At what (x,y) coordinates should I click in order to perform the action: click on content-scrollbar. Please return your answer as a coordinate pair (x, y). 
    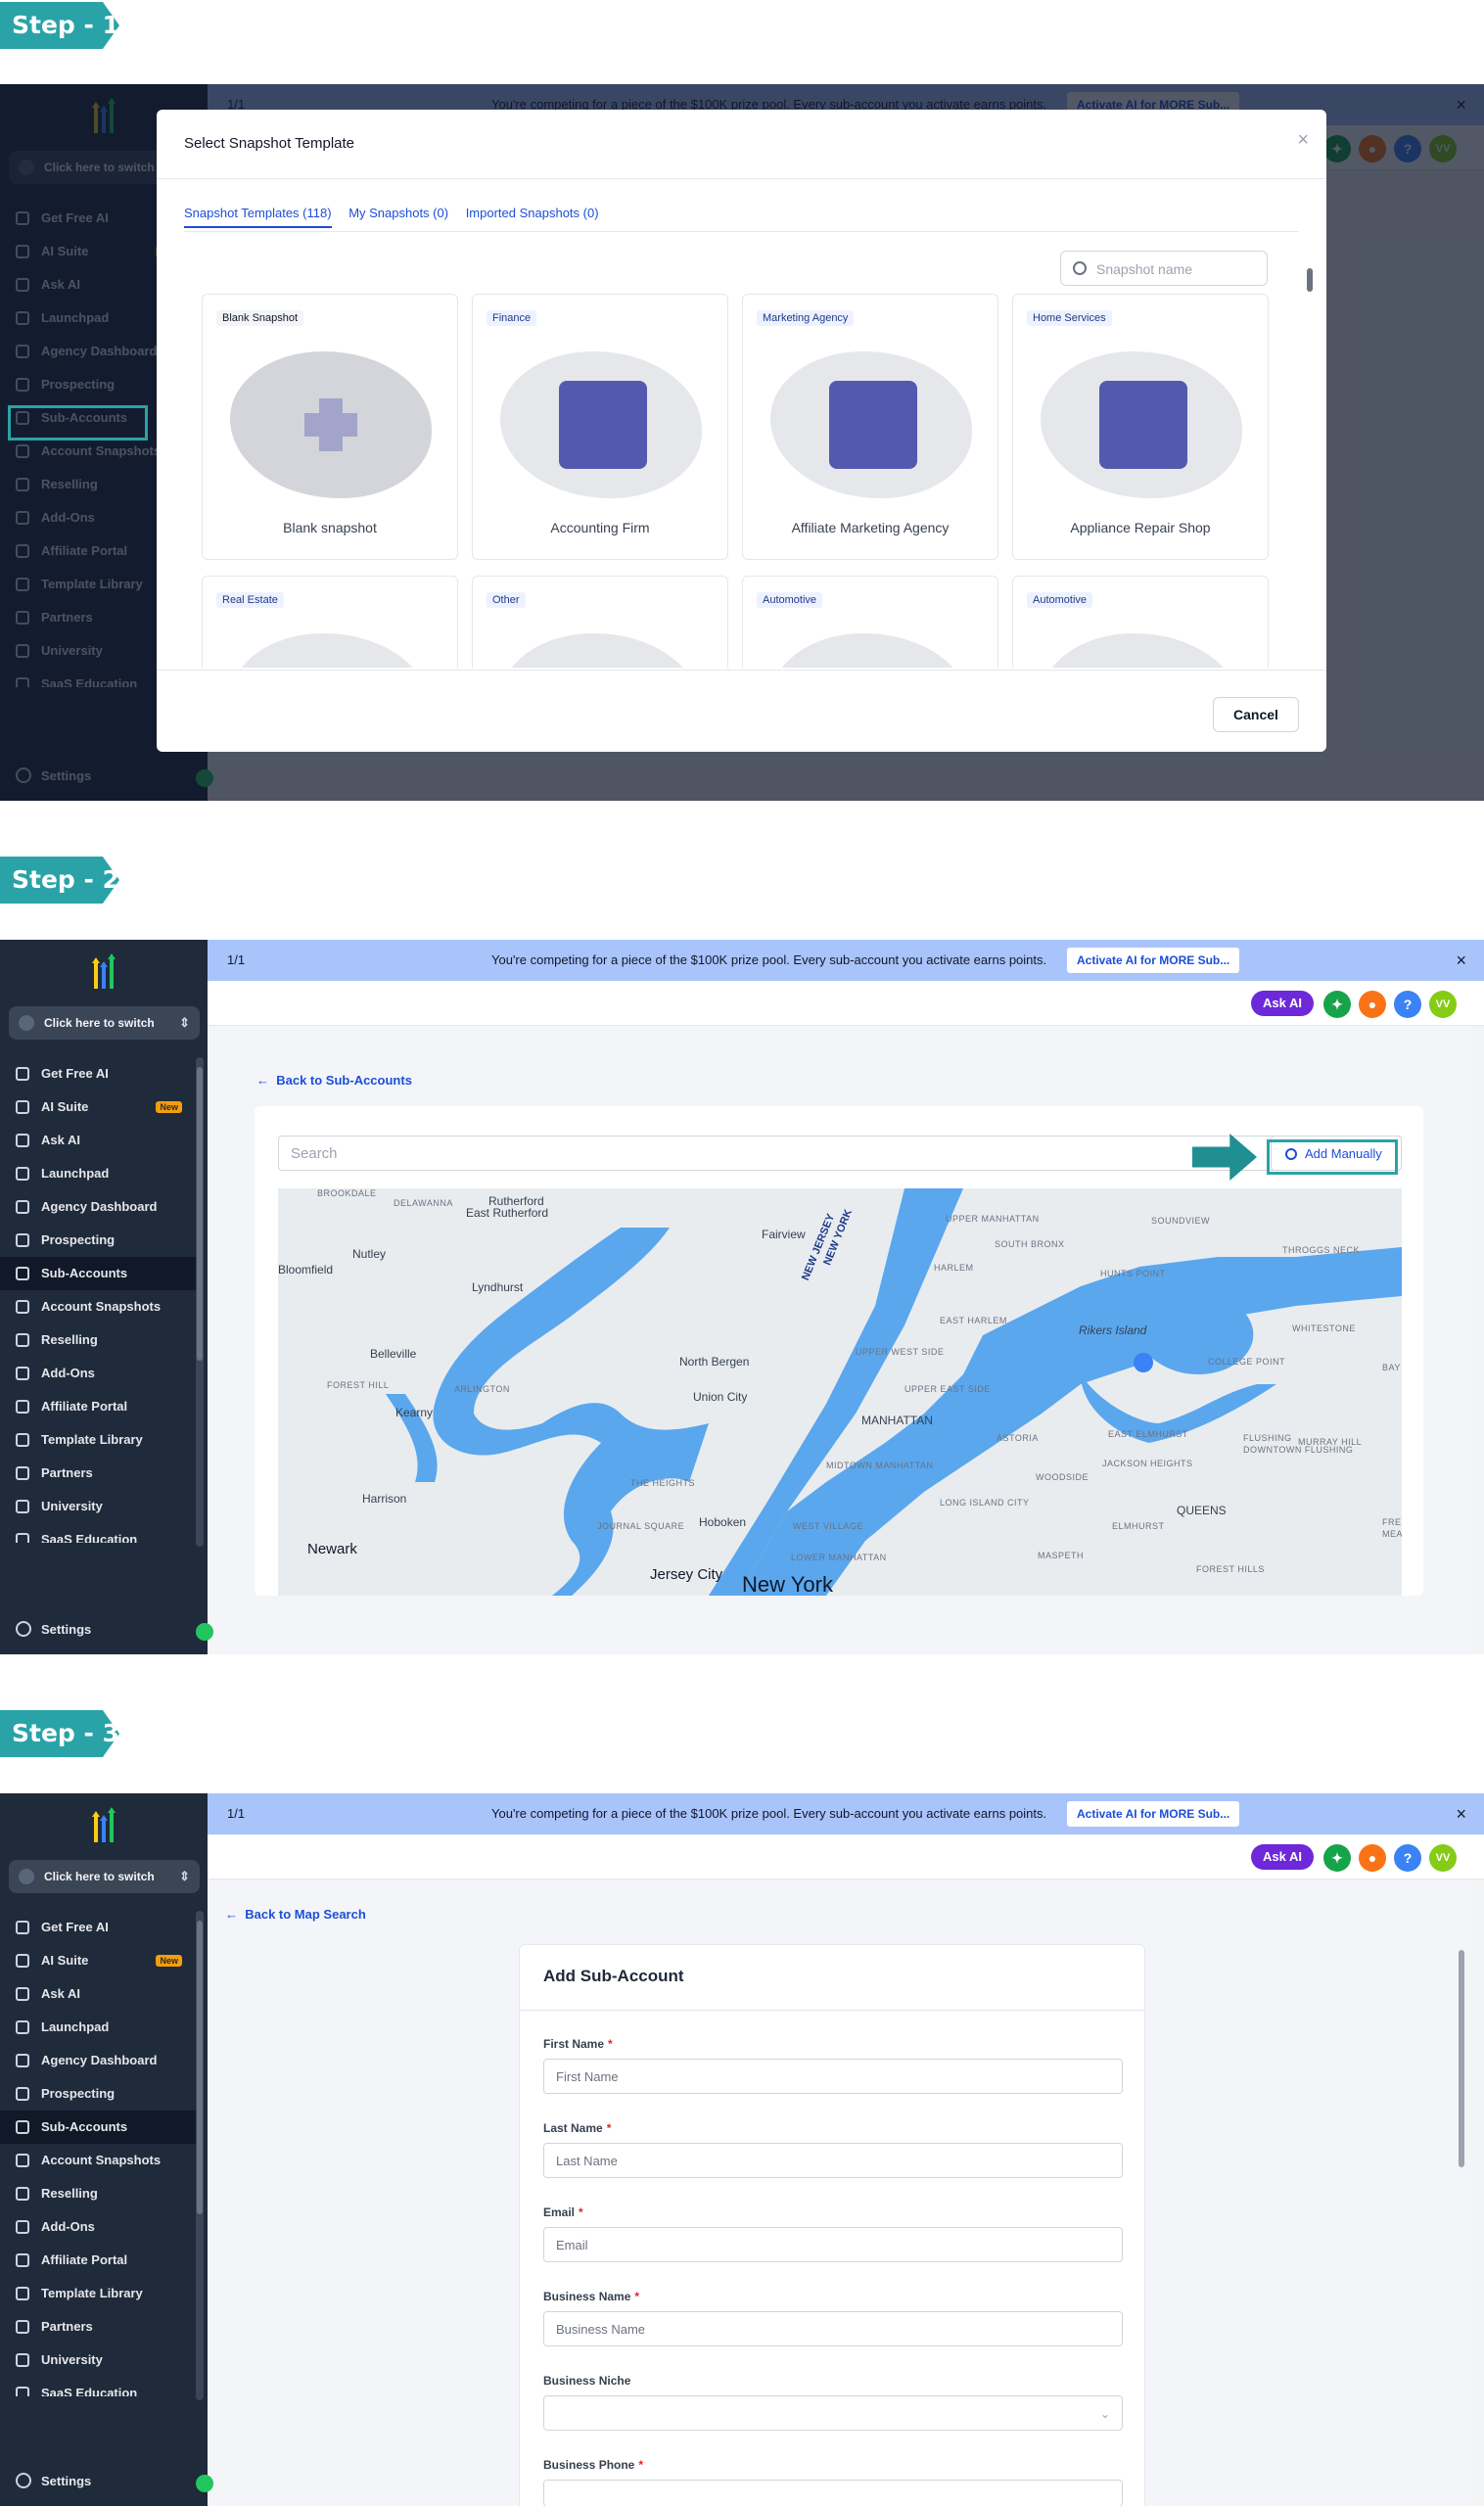
    Looking at the image, I should click on (1461, 2058).